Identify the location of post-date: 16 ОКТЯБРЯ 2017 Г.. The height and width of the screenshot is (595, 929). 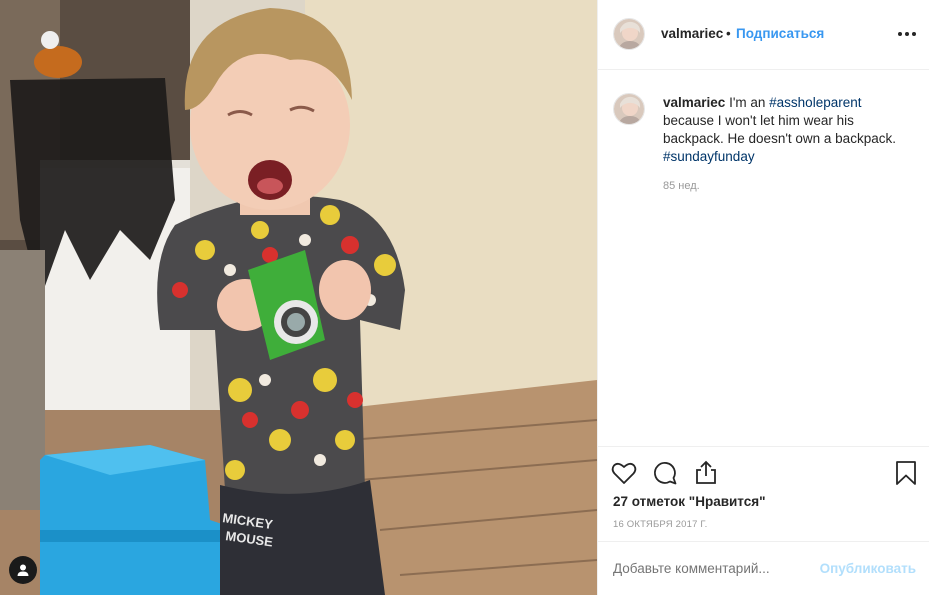
(660, 524).